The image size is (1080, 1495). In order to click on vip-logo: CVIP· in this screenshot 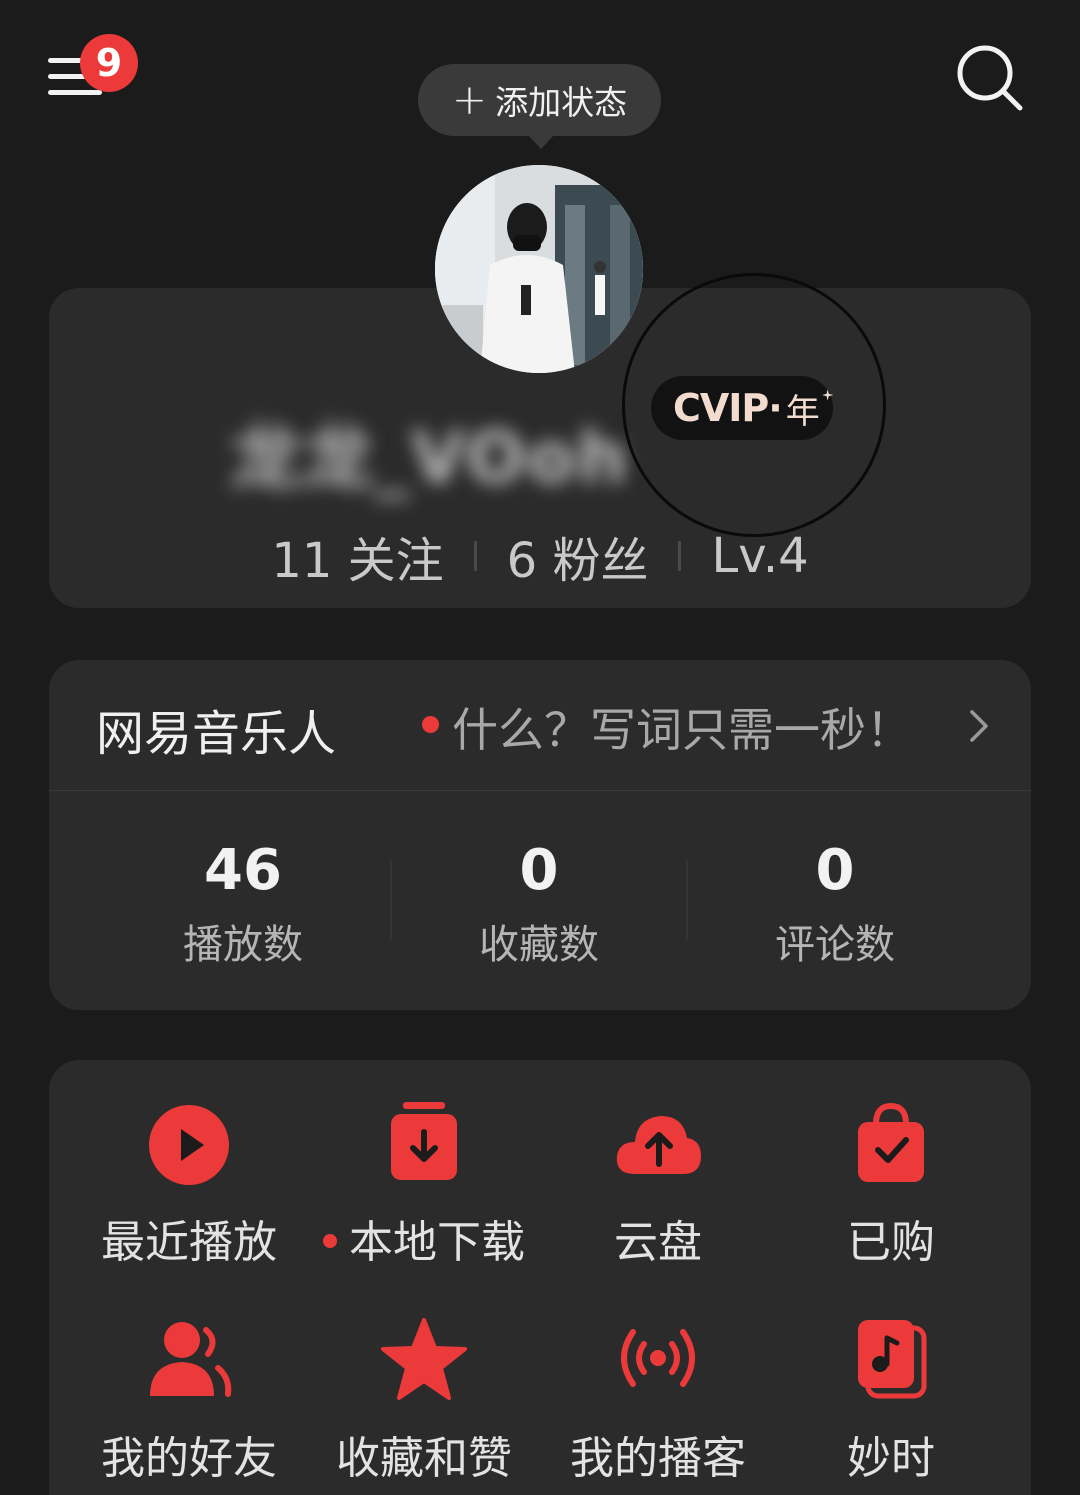, I will do `click(728, 408)`.